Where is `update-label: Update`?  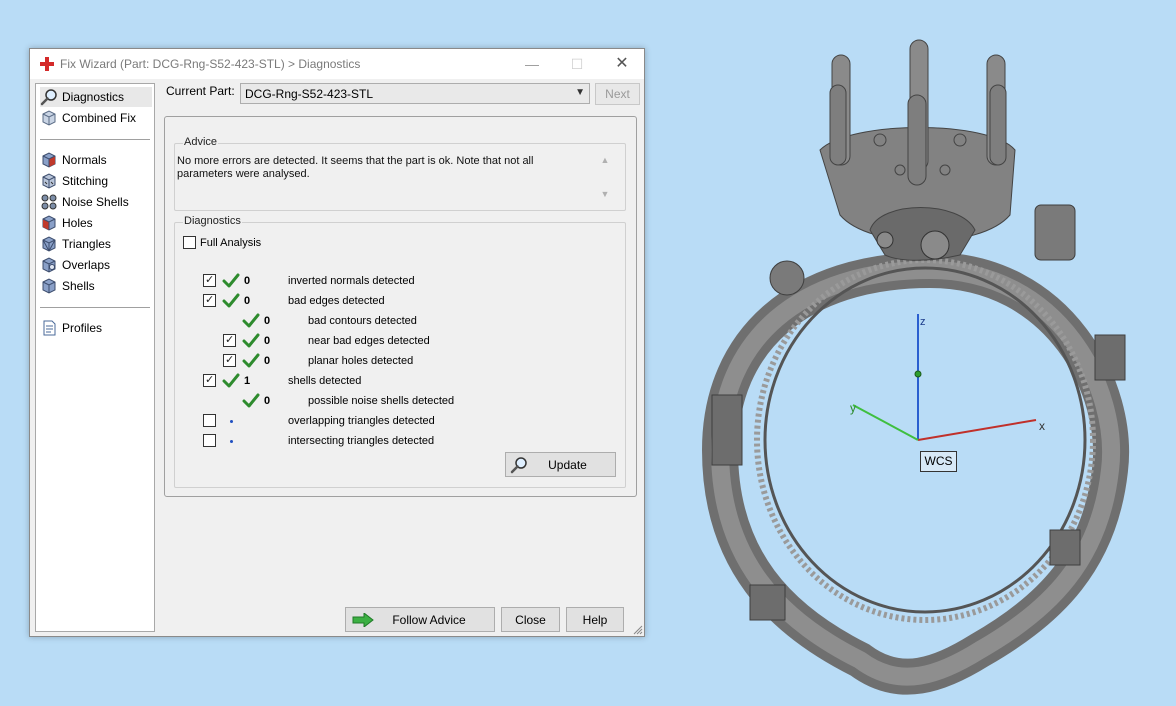 update-label: Update is located at coordinates (567, 464).